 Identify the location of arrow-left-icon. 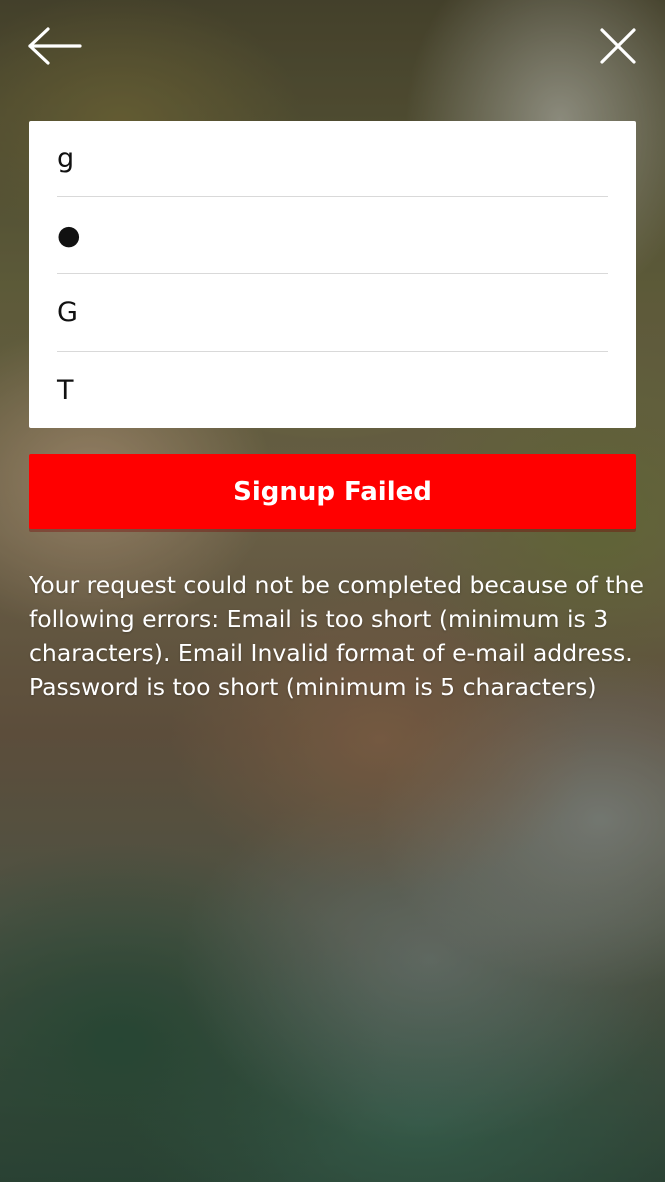
(55, 46).